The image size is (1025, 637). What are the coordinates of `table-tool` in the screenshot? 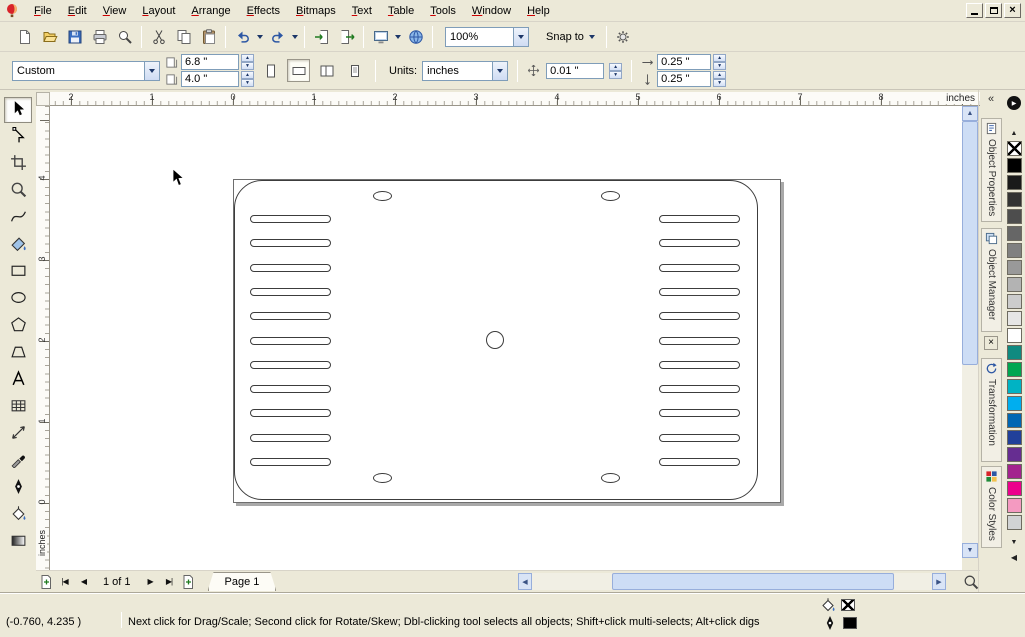 It's located at (18, 407).